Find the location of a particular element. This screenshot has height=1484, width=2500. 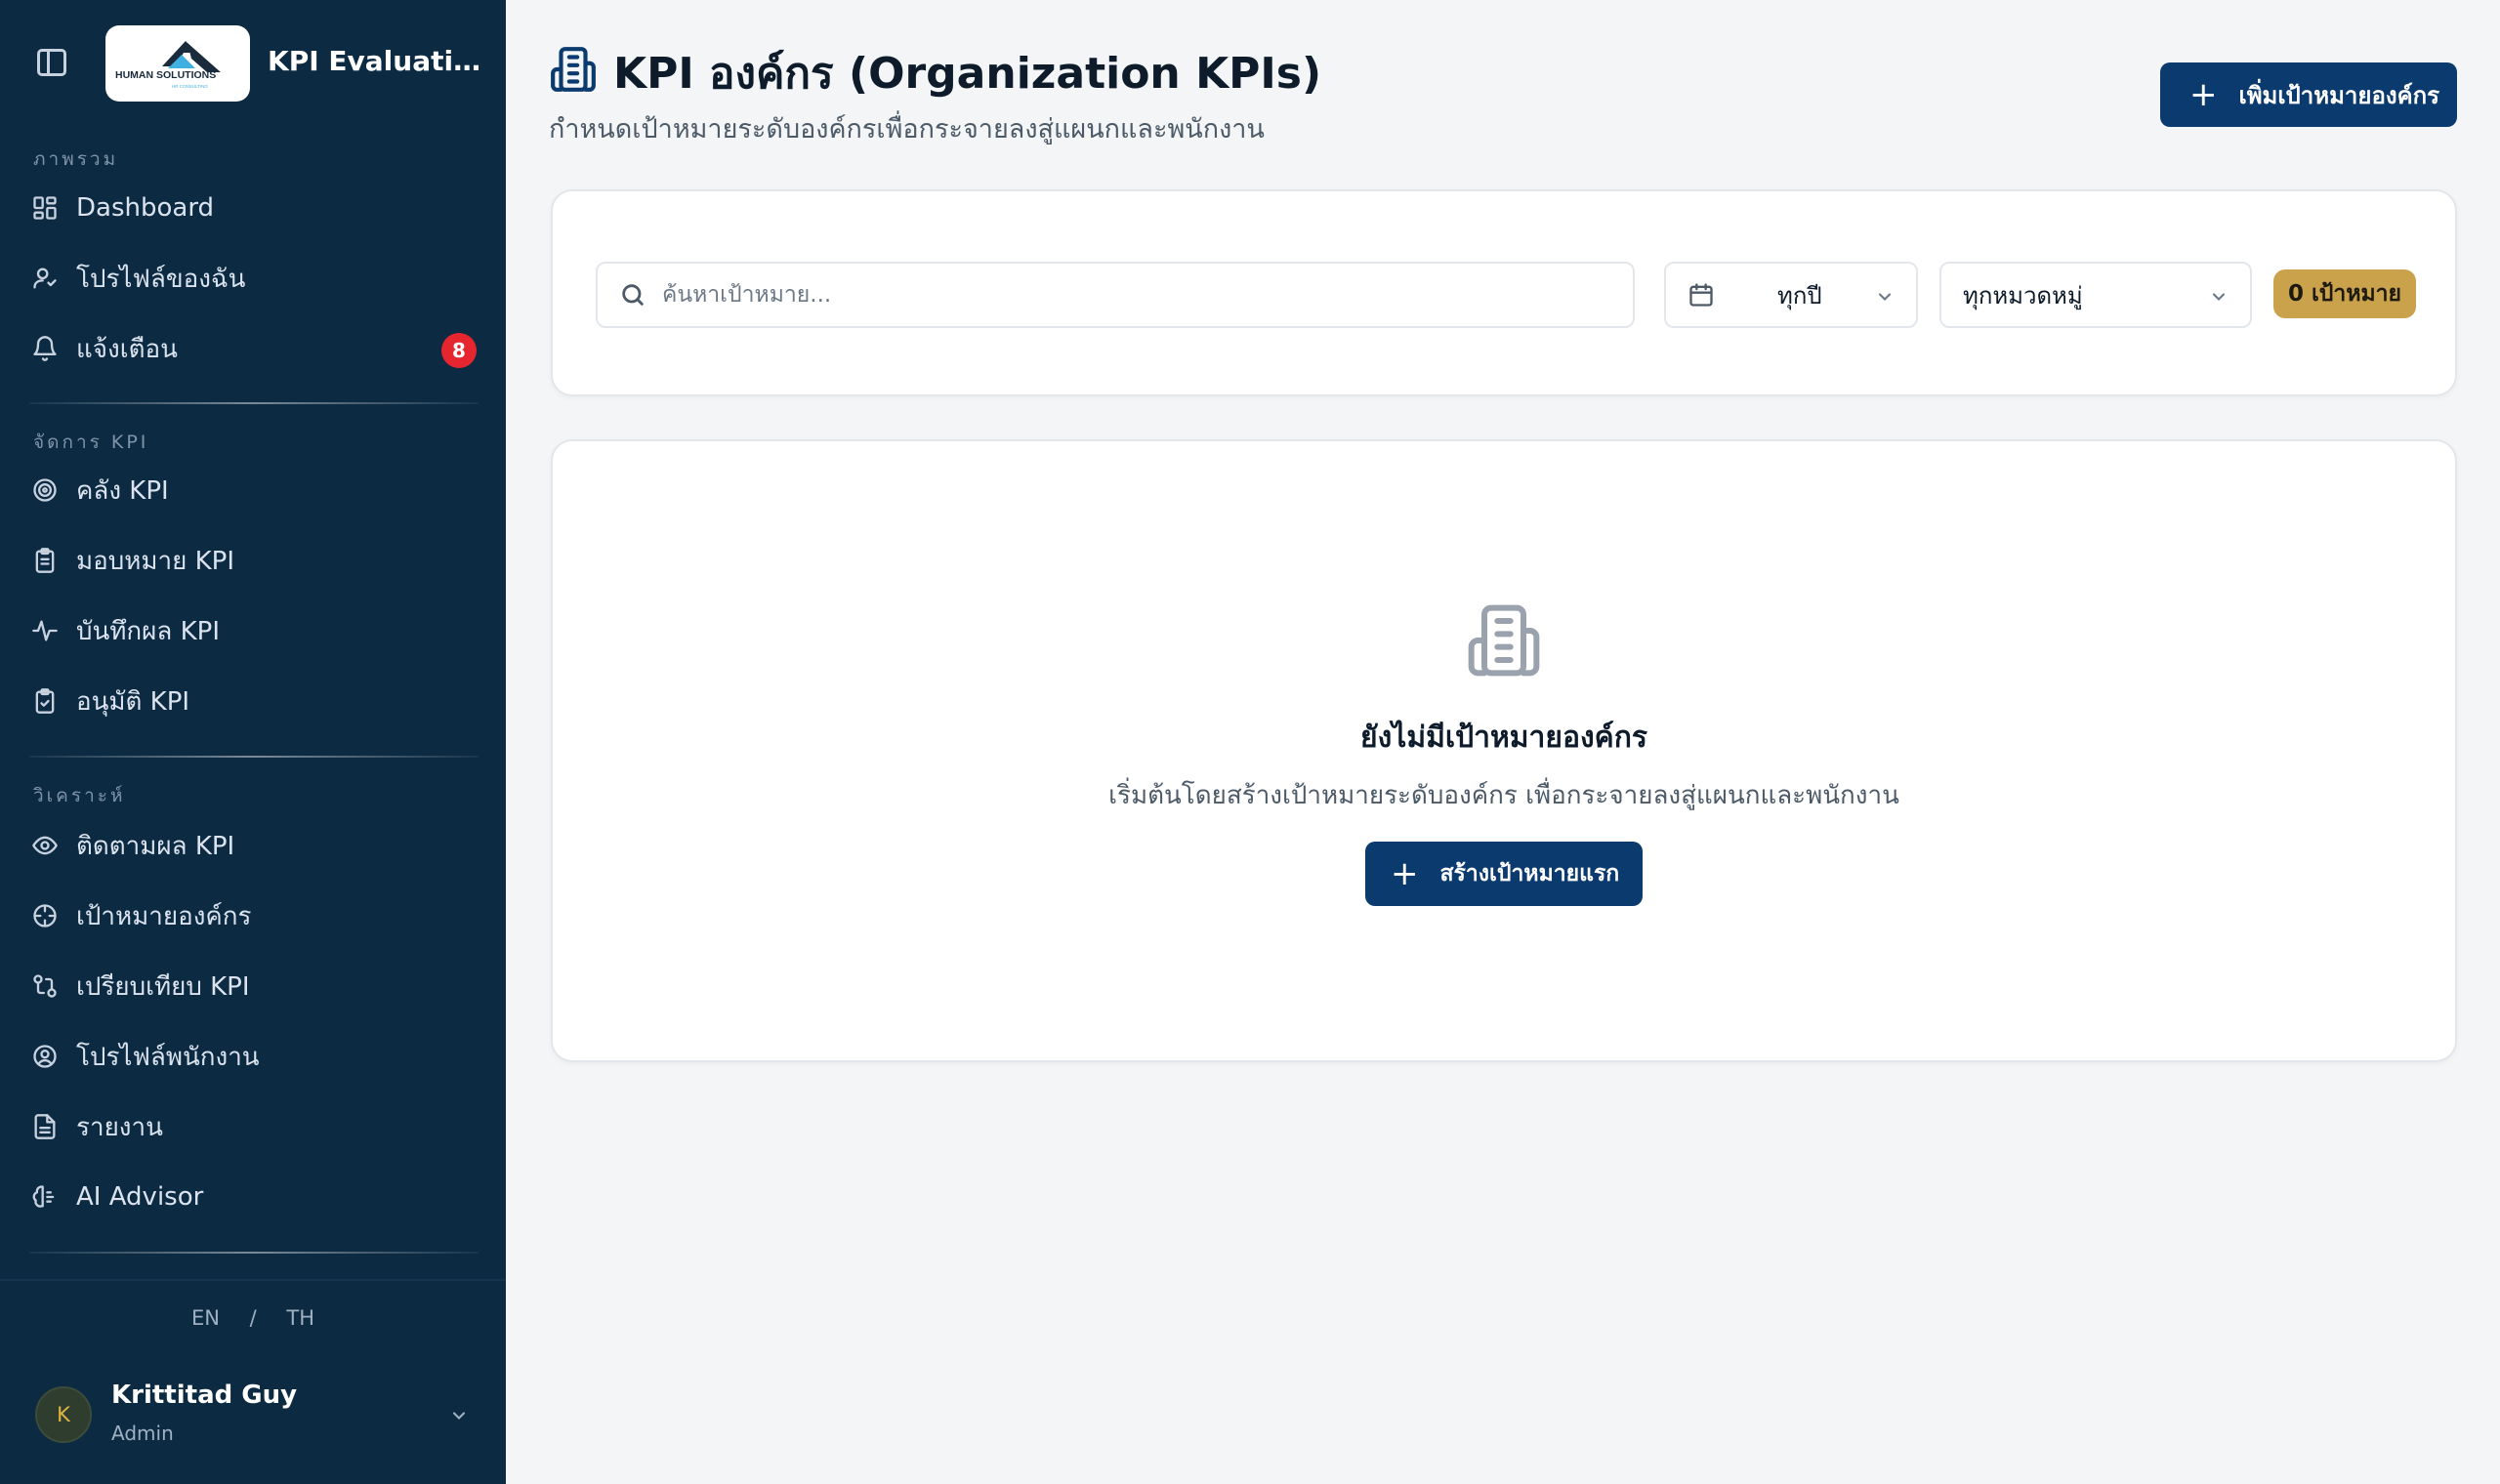

target-icon is located at coordinates (44, 491).